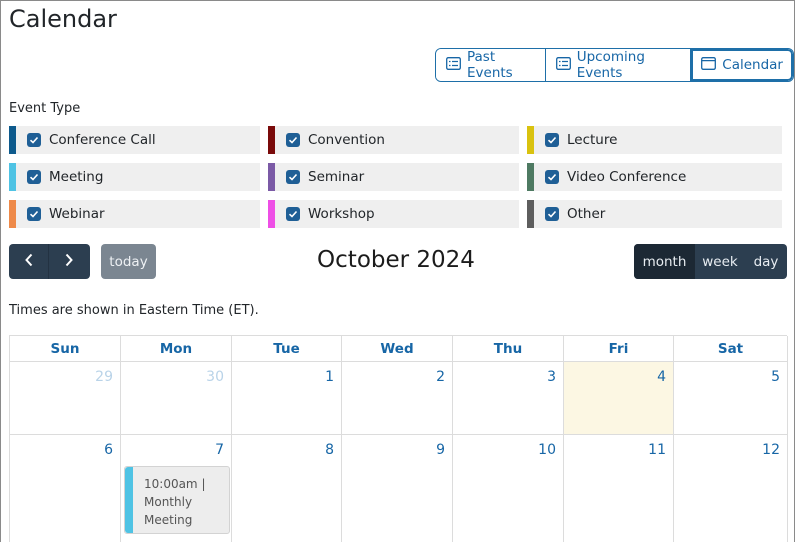 Image resolution: width=795 pixels, height=542 pixels. Describe the element at coordinates (134, 177) in the screenshot. I see `filter-meeting: Meeting` at that location.